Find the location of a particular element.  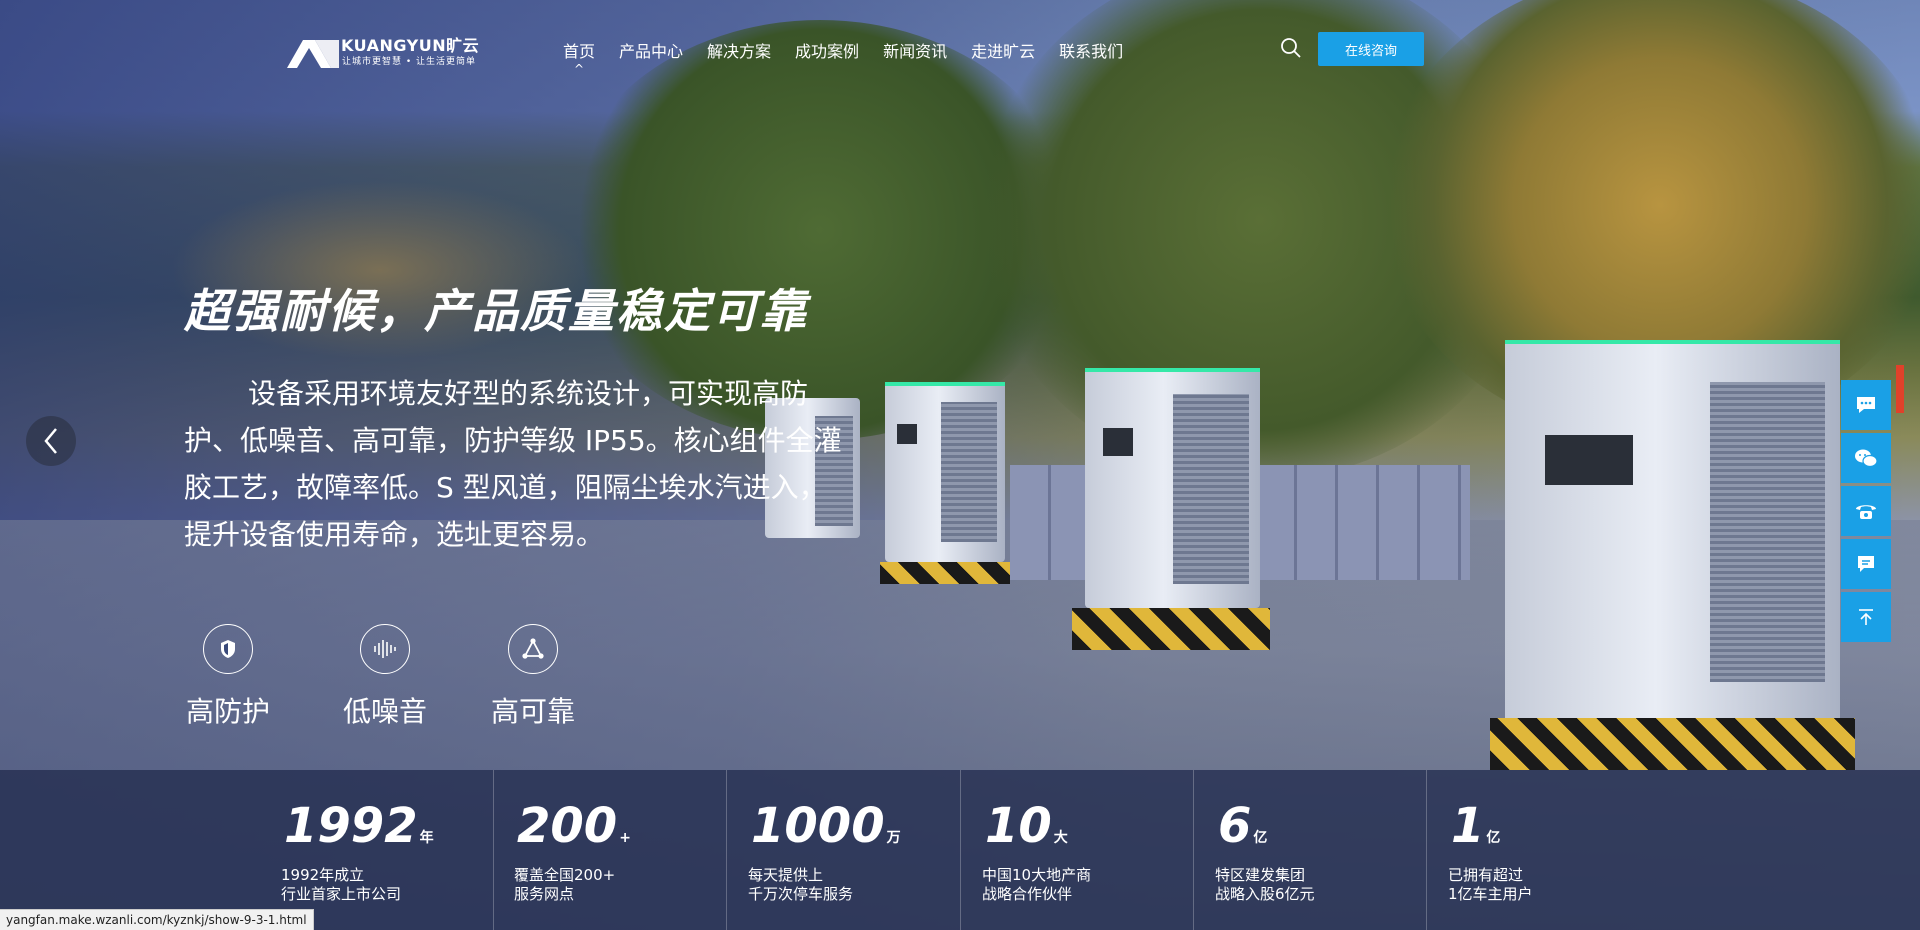

stat-unit: 年 is located at coordinates (426, 838).